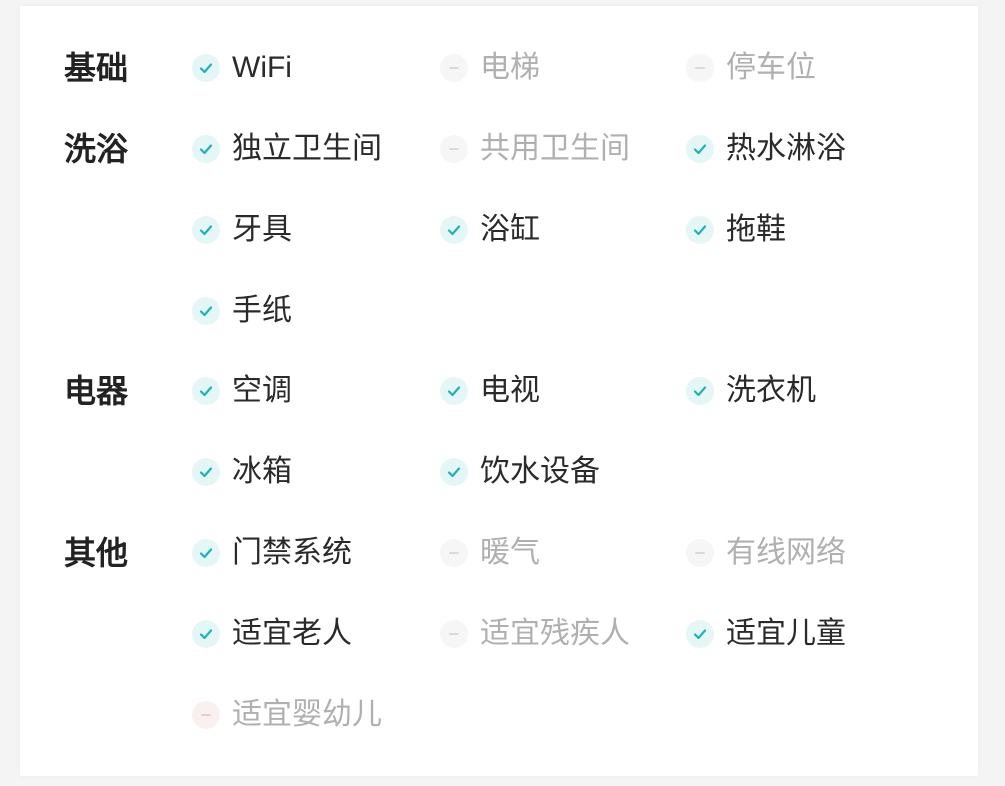  What do you see at coordinates (262, 229) in the screenshot?
I see `amenity-label: 牙具` at bounding box center [262, 229].